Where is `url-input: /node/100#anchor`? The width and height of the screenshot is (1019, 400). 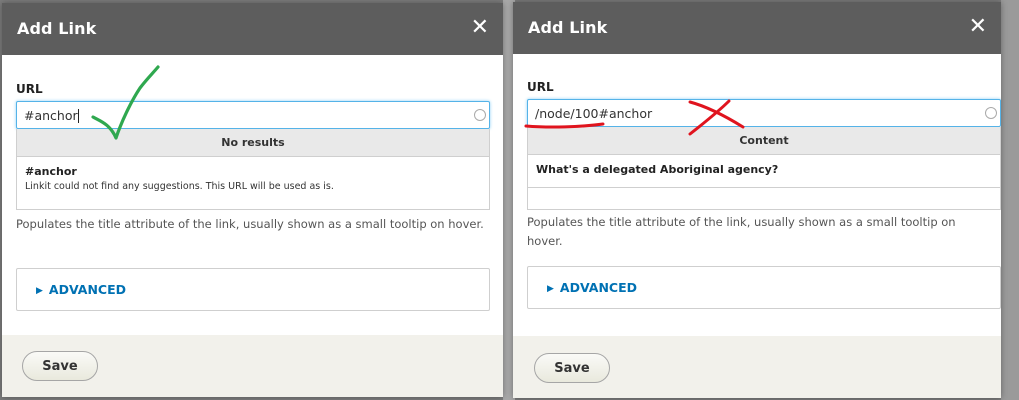
url-input: /node/100#anchor is located at coordinates (764, 113).